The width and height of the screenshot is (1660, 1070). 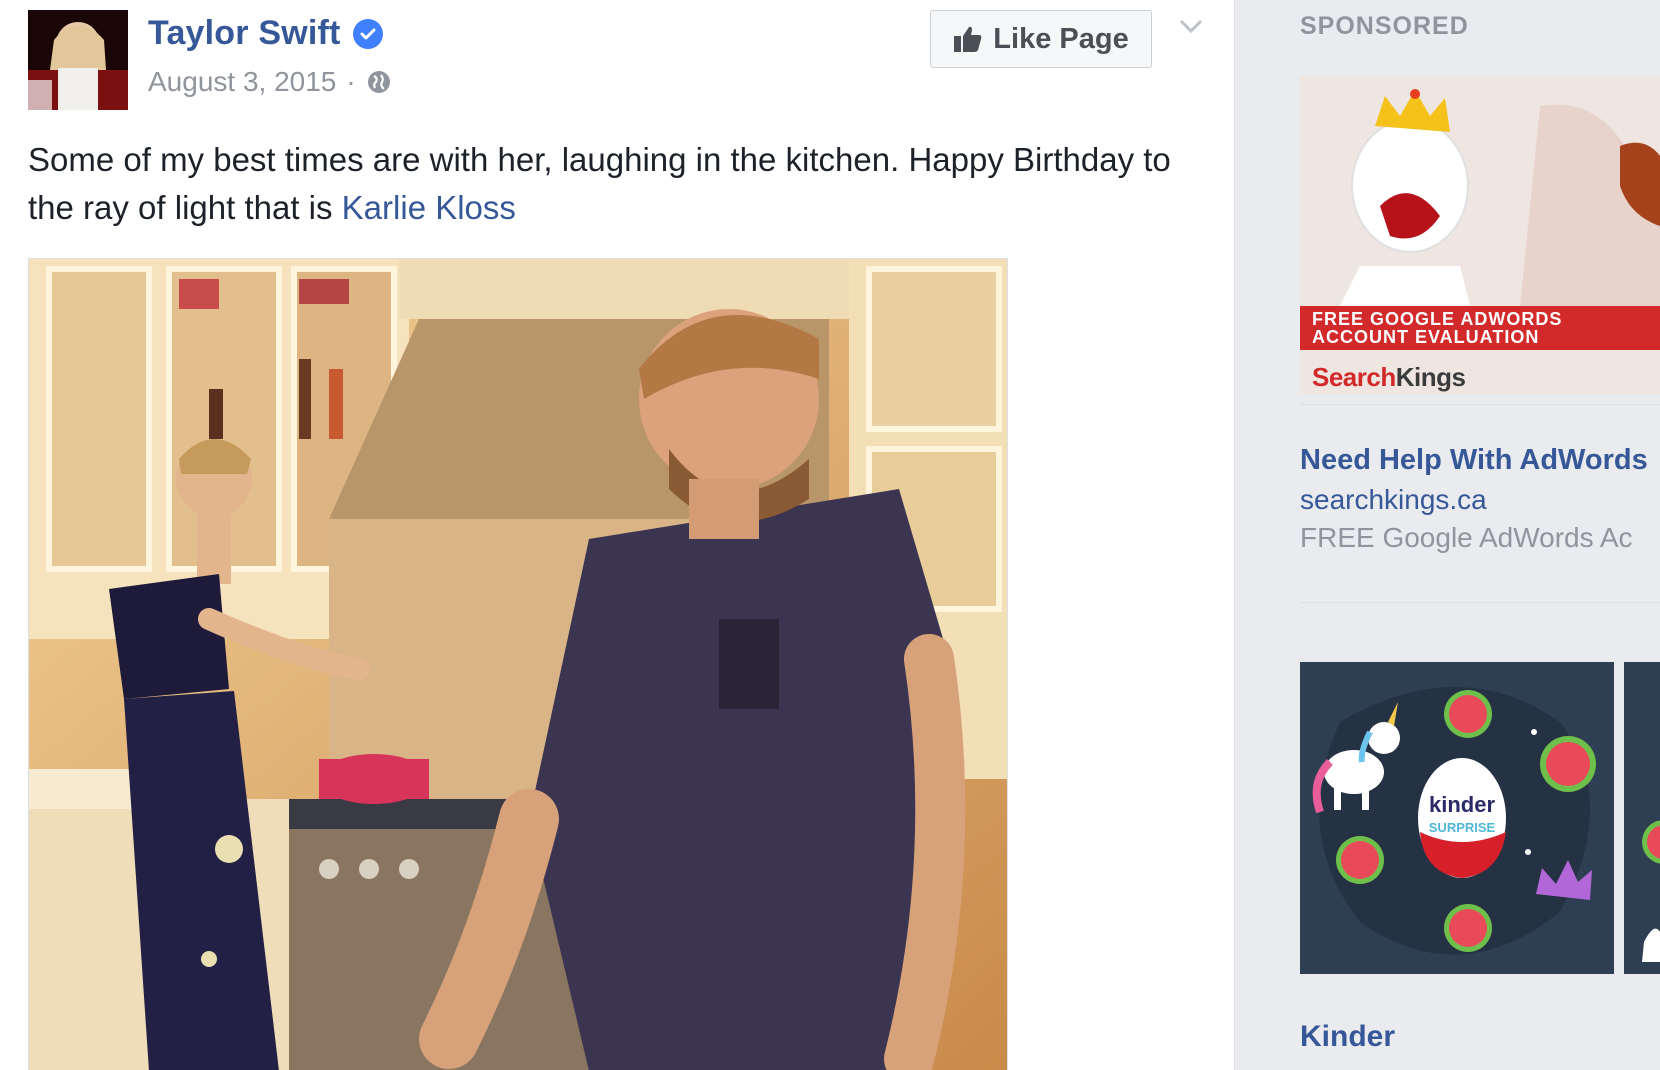 What do you see at coordinates (1354, 377) in the screenshot?
I see `brand-part-search: Search` at bounding box center [1354, 377].